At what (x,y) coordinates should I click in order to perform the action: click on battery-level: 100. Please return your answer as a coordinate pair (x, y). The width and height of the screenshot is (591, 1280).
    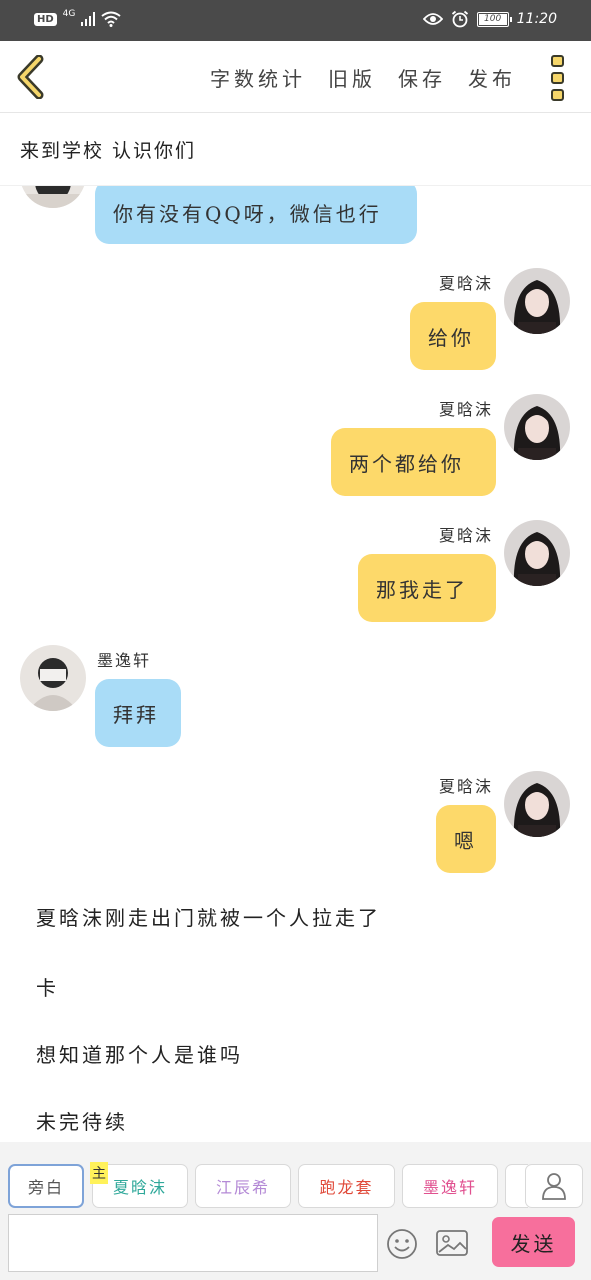
    Looking at the image, I should click on (493, 19).